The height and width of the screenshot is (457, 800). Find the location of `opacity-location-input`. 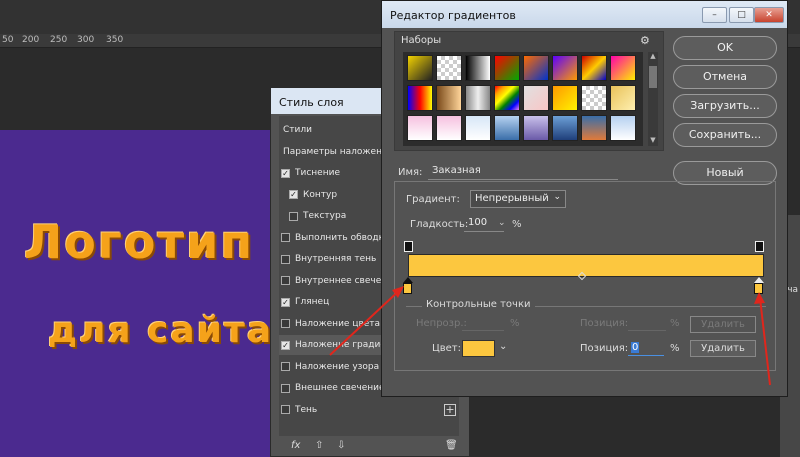

opacity-location-input is located at coordinates (647, 323).